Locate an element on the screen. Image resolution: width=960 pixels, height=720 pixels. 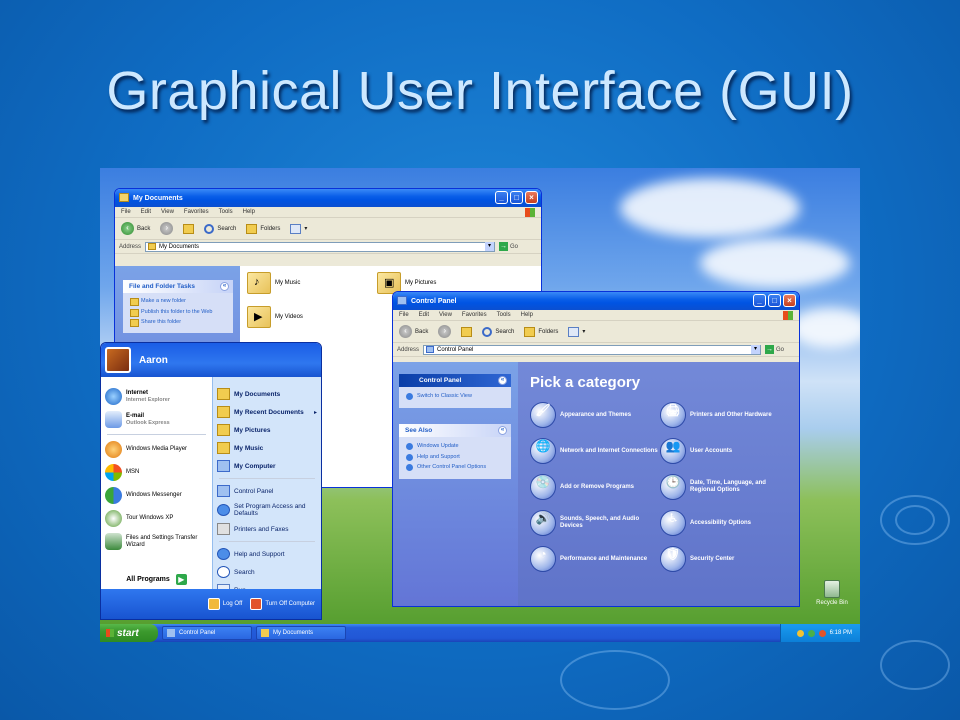
start-button: start is located at coordinates (129, 633).